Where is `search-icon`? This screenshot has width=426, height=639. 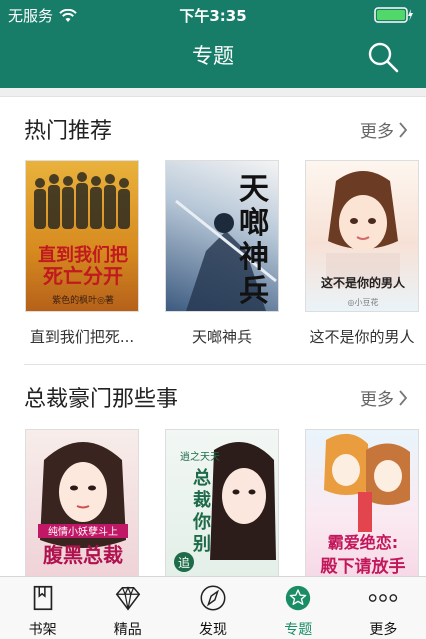
search-icon is located at coordinates (383, 57).